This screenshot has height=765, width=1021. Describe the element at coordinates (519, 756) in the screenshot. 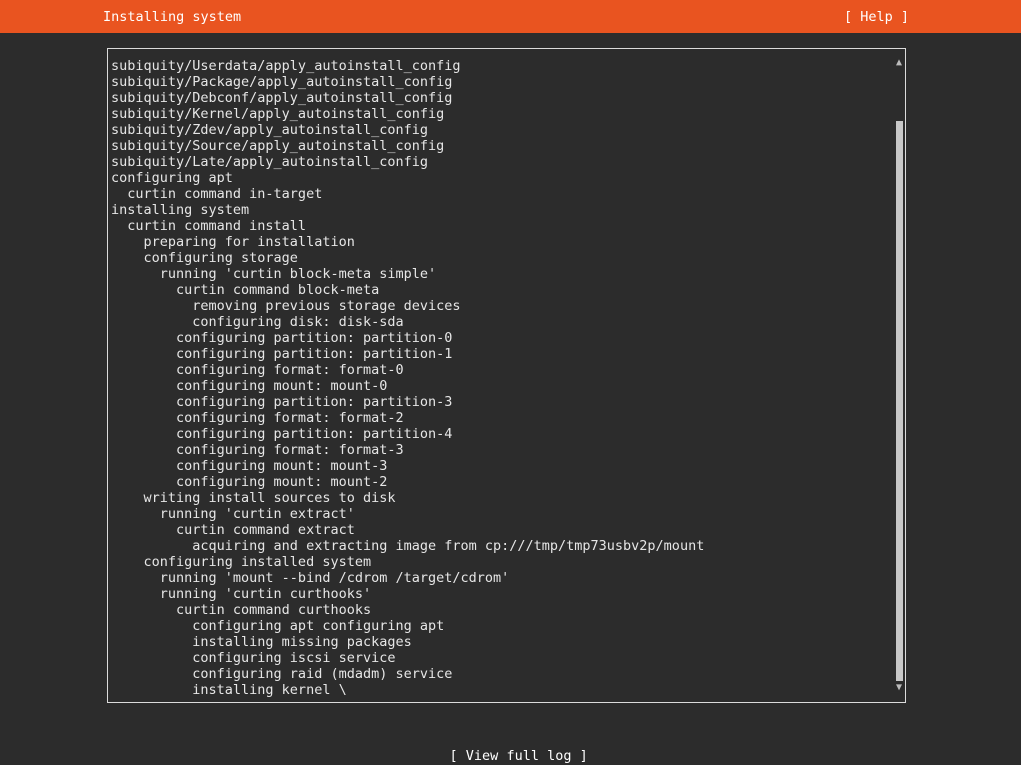

I see `view-full-log-button: [ View full log ]` at that location.